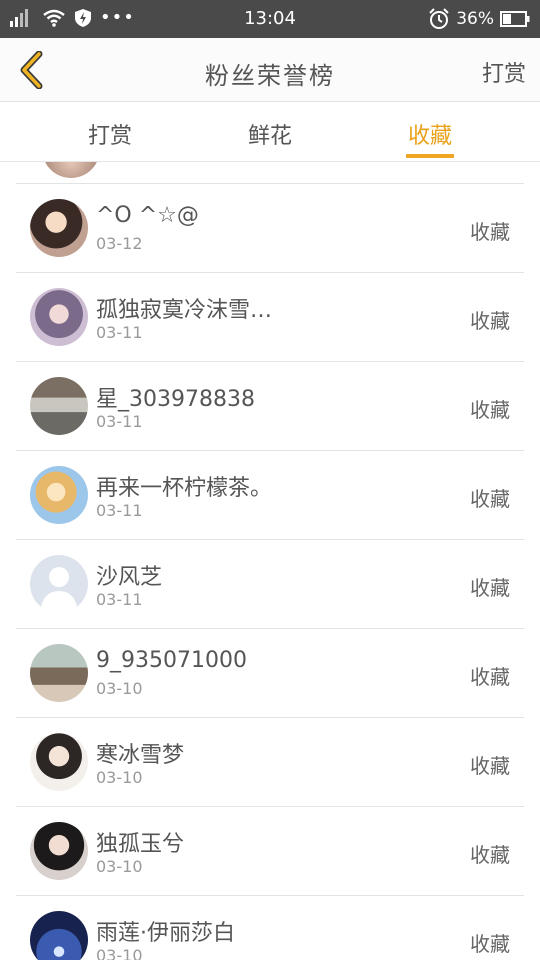 This screenshot has height=960, width=540. What do you see at coordinates (430, 134) in the screenshot?
I see `tab-favorites: 收藏` at bounding box center [430, 134].